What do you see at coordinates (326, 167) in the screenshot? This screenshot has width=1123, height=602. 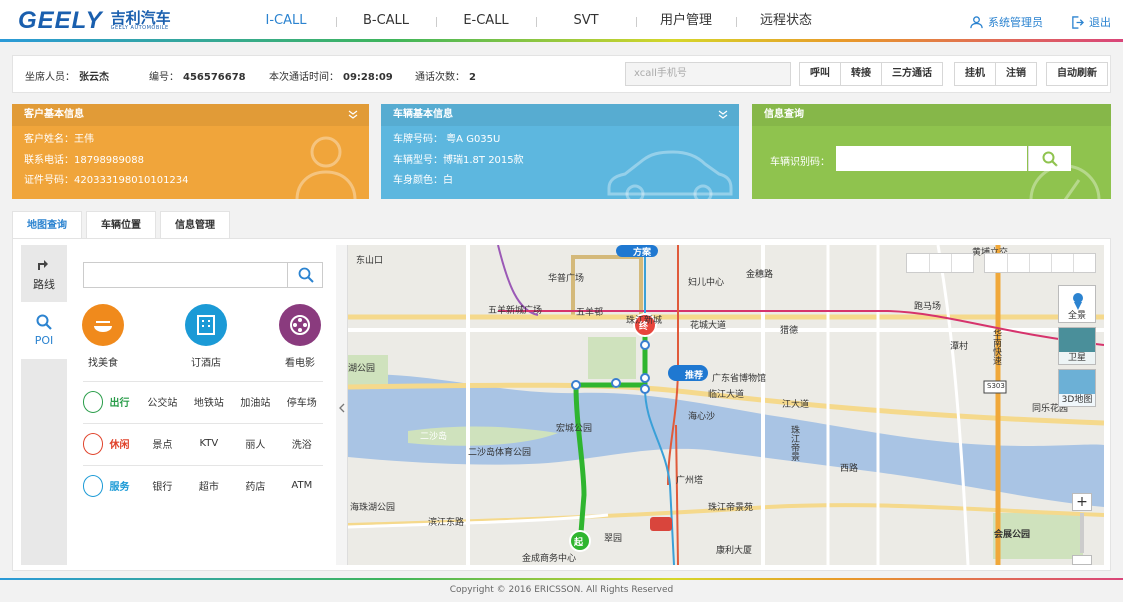 I see `person-watermark-icon` at bounding box center [326, 167].